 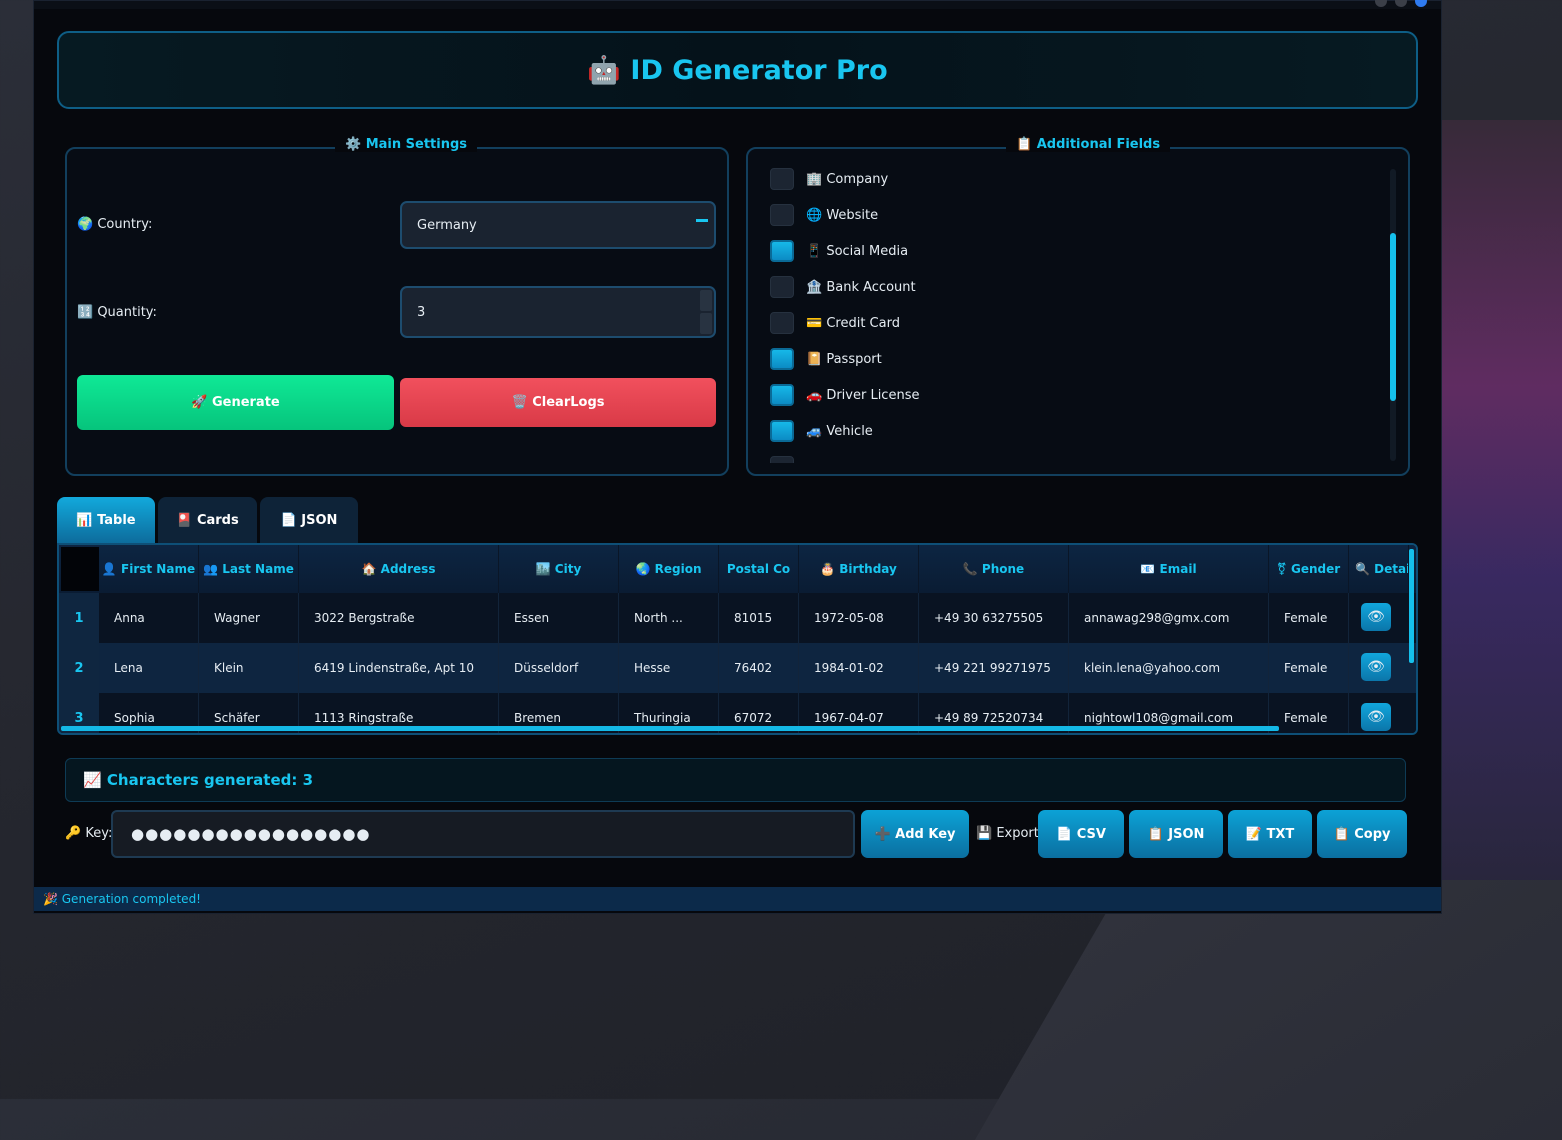 I want to click on column-header: 📞 Phone, so click(x=994, y=569).